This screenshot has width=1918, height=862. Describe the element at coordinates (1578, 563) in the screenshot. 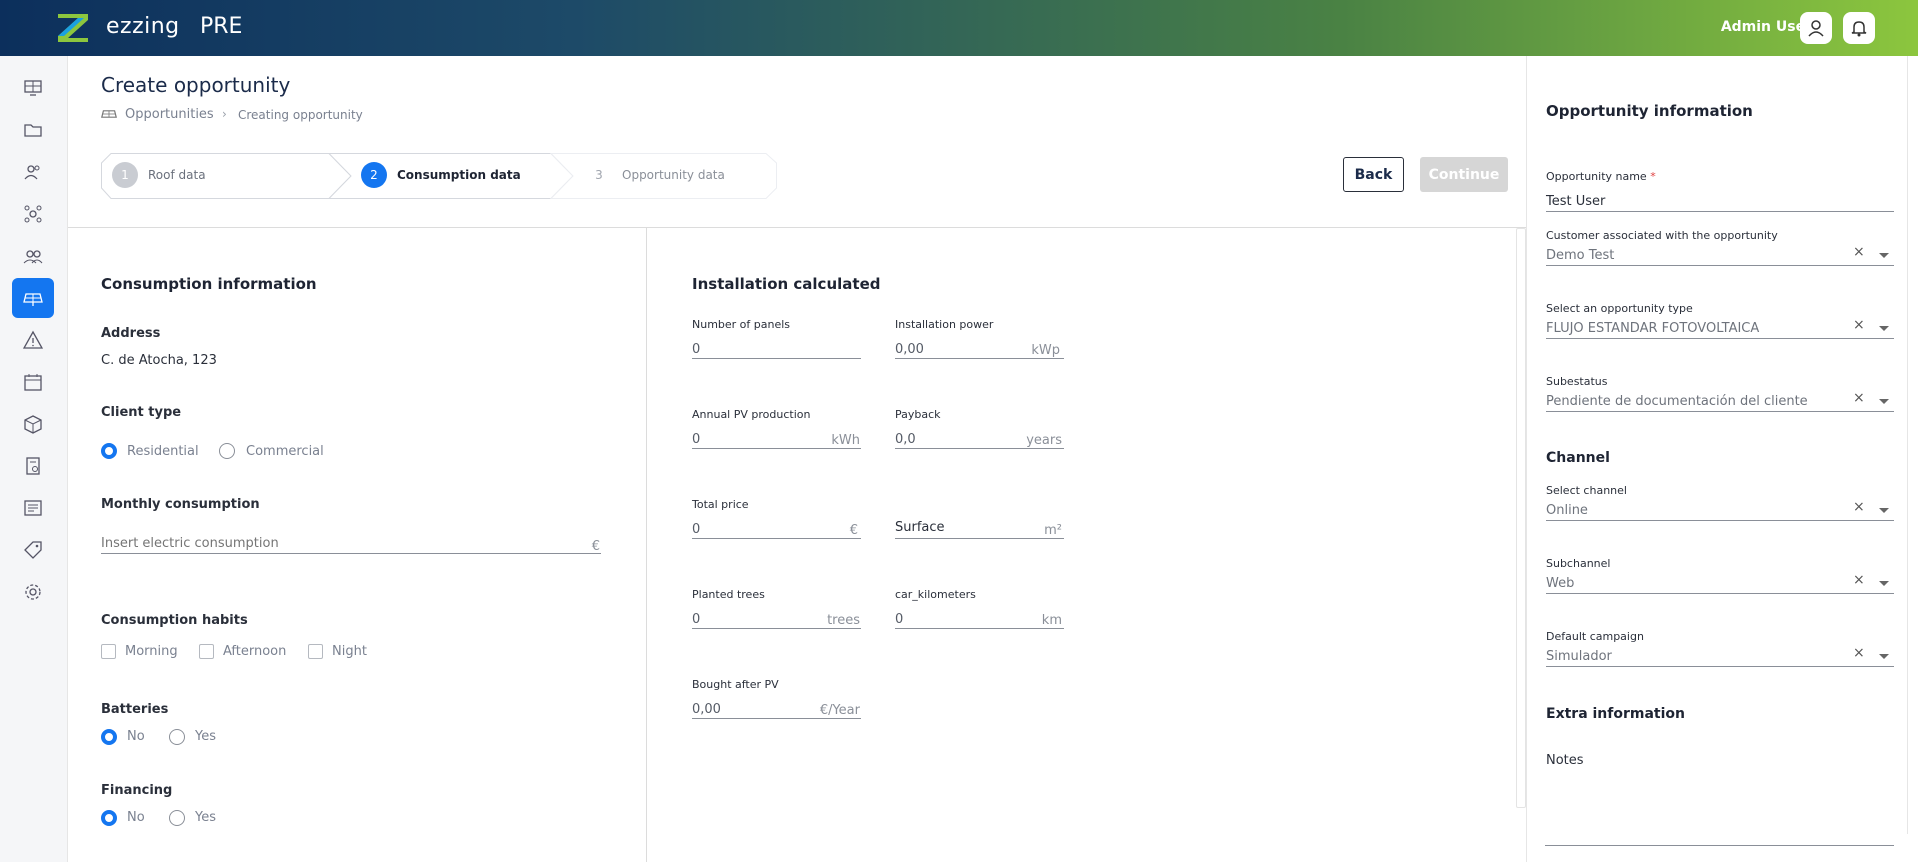

I see `subchannel-label: Subchannel` at that location.